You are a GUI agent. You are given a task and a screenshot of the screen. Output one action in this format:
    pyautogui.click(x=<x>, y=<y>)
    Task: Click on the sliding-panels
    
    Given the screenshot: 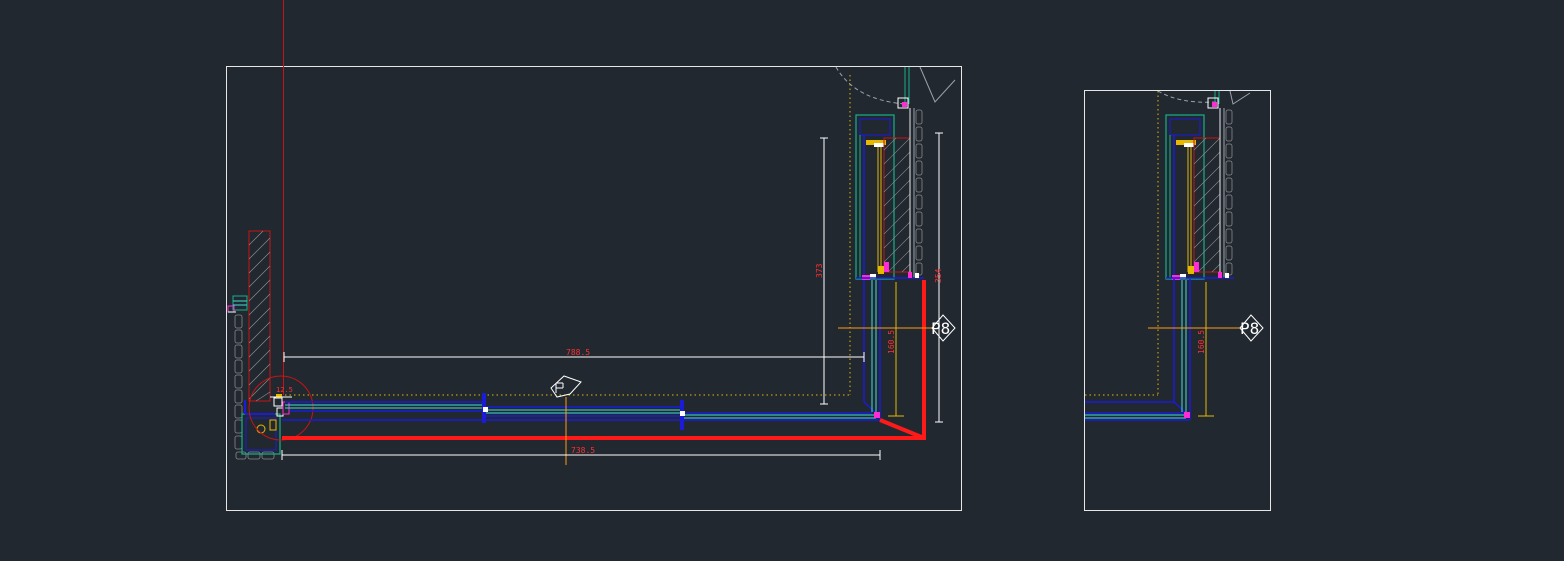 What is the action you would take?
    pyautogui.click(x=581, y=411)
    